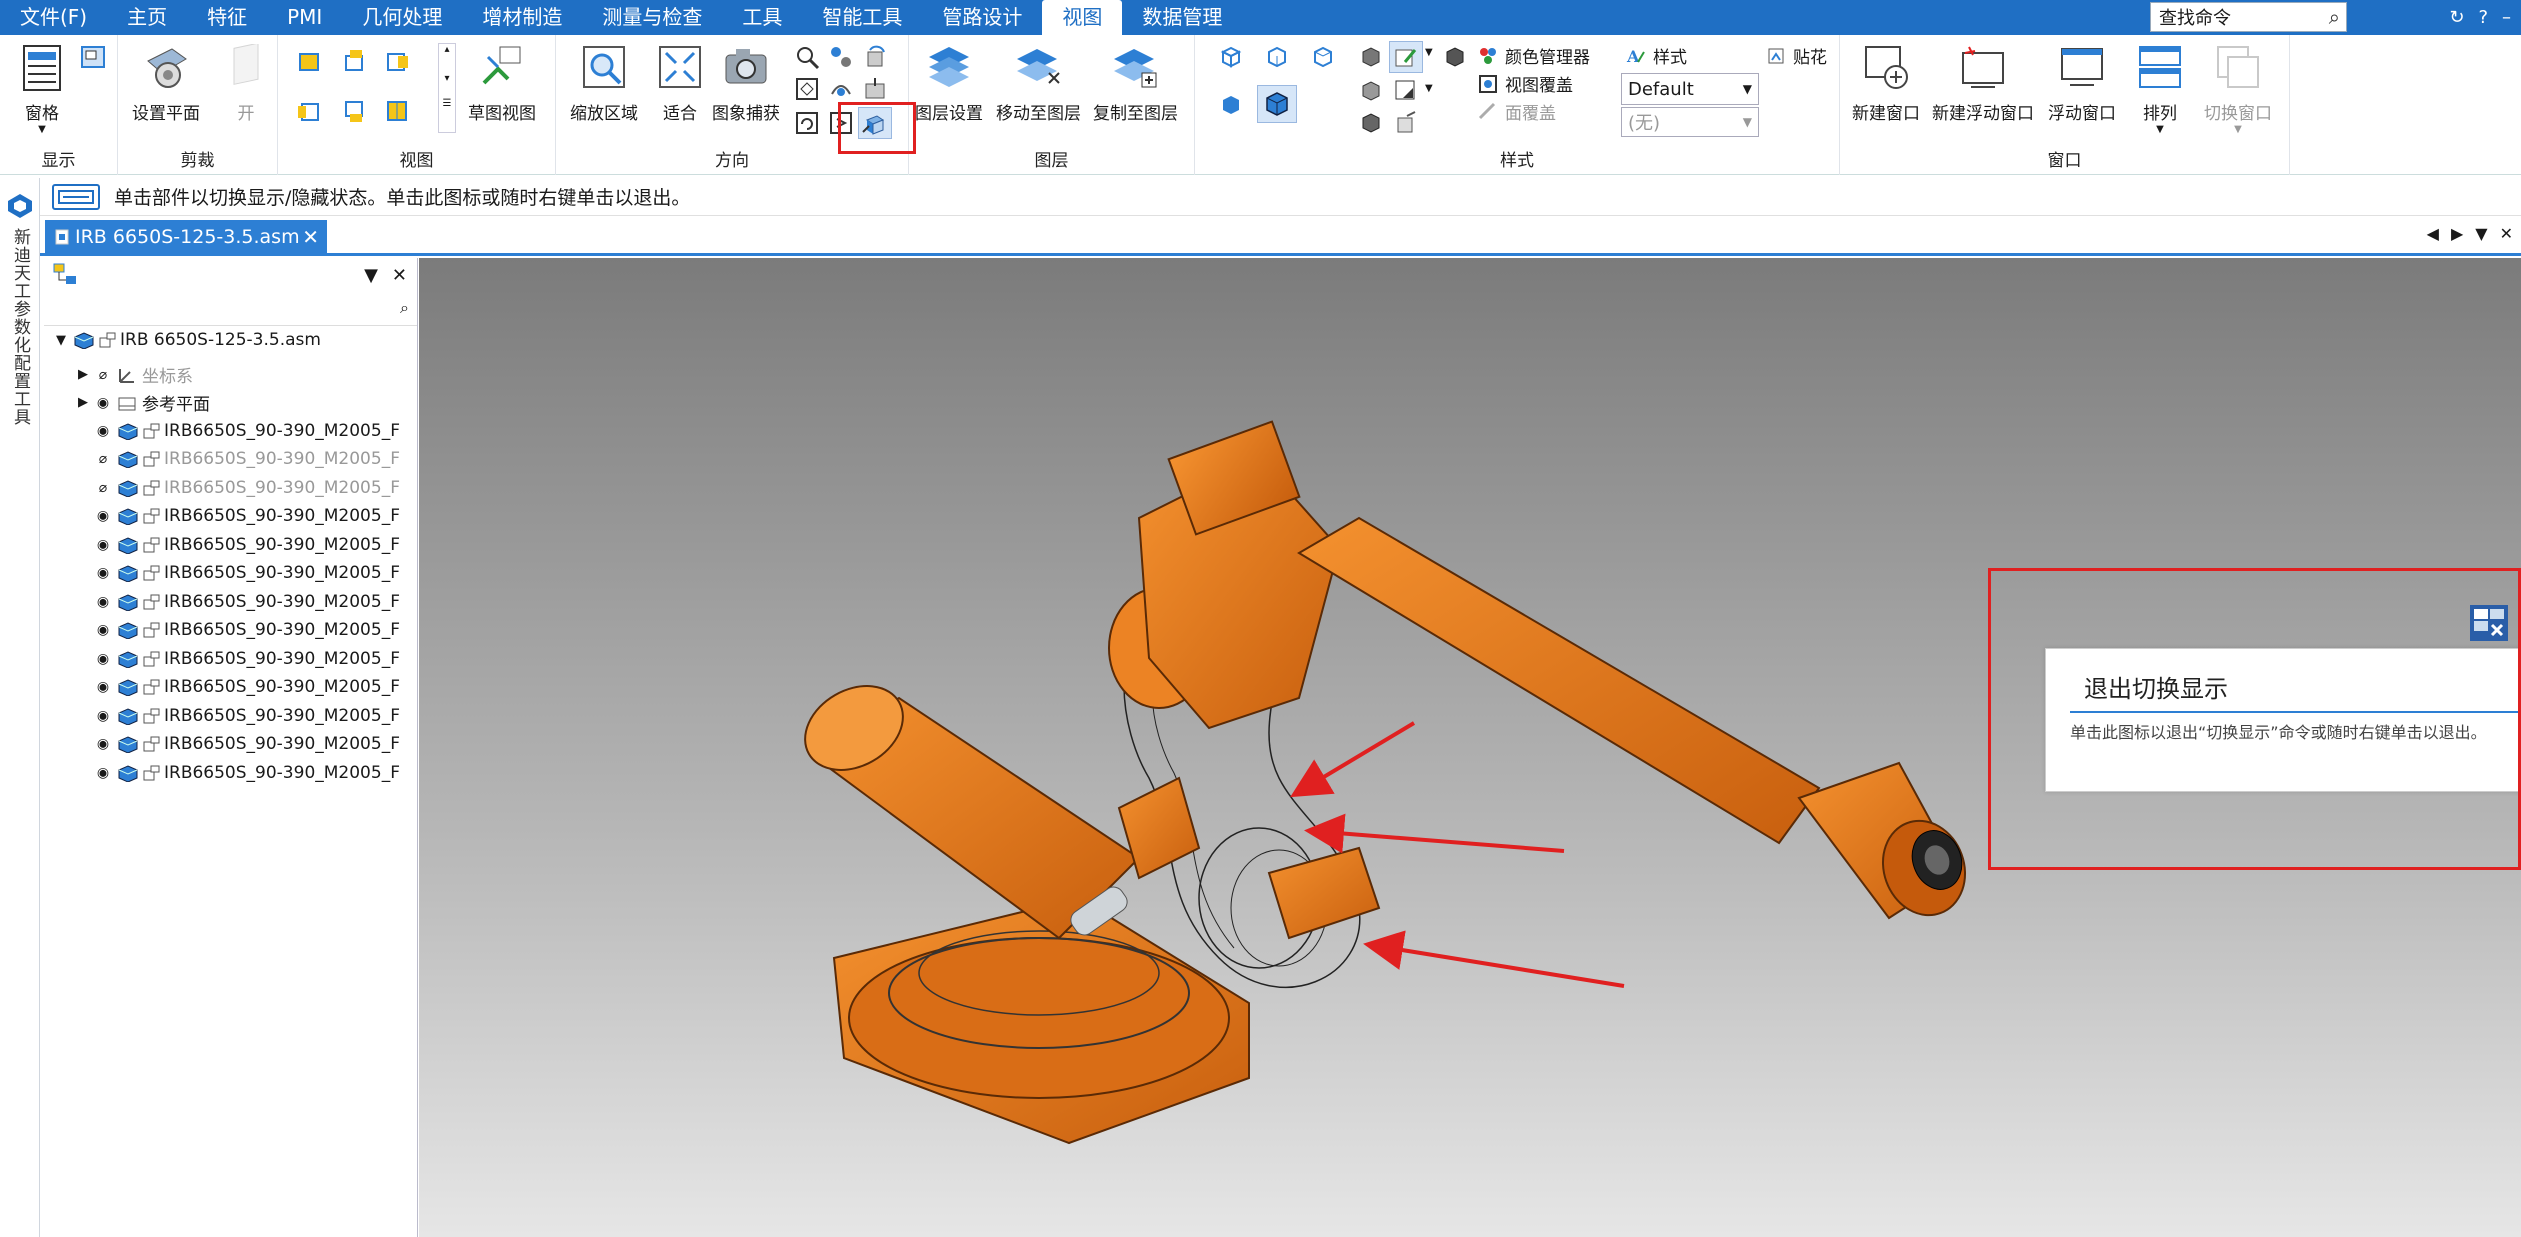 The width and height of the screenshot is (2521, 1237). What do you see at coordinates (76, 196) in the screenshot?
I see `command-bar-icon` at bounding box center [76, 196].